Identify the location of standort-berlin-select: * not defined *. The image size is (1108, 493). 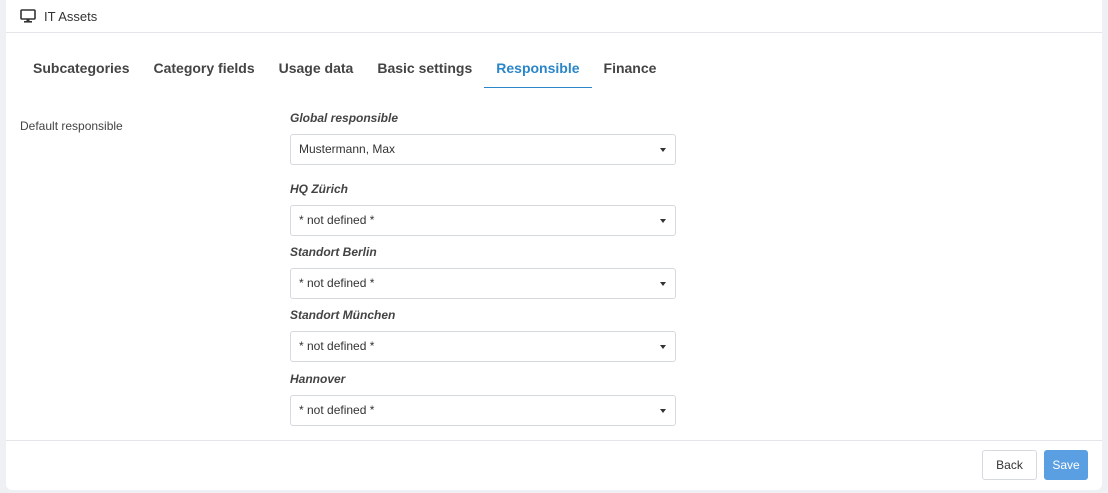
(483, 283).